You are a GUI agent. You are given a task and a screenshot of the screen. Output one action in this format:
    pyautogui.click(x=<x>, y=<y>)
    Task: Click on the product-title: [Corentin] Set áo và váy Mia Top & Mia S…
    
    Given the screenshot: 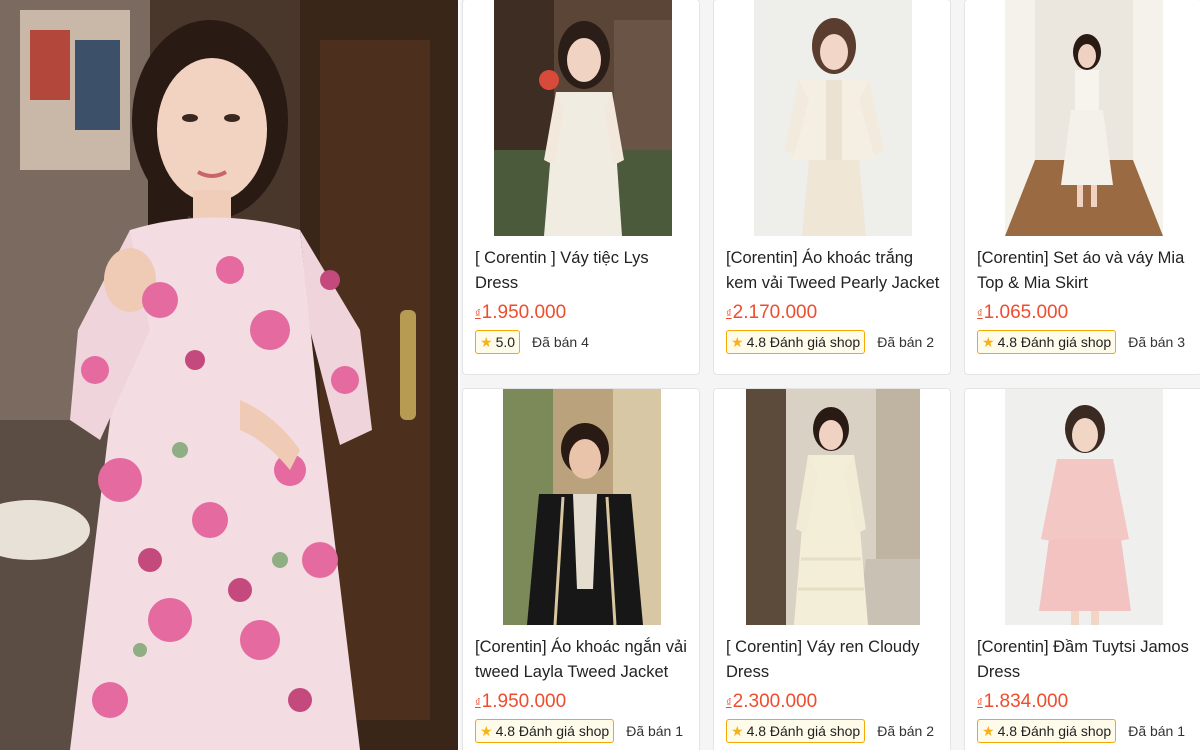 What is the action you would take?
    pyautogui.click(x=1084, y=271)
    